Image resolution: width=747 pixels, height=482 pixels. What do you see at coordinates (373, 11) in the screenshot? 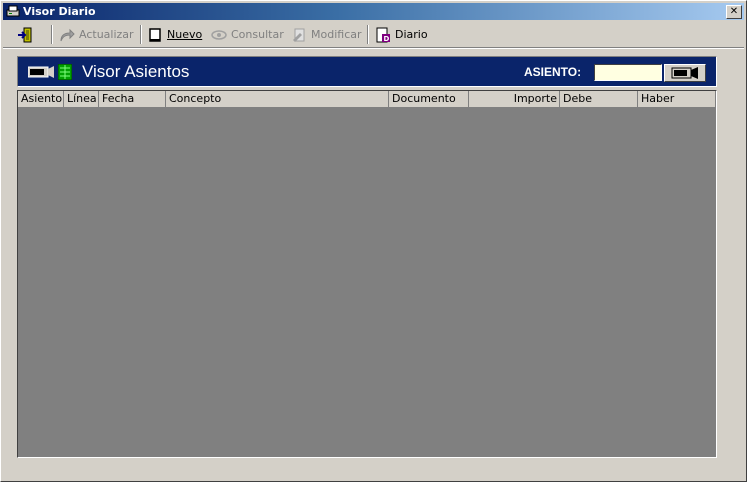
I see `title-bar: Visor Diario ✕` at bounding box center [373, 11].